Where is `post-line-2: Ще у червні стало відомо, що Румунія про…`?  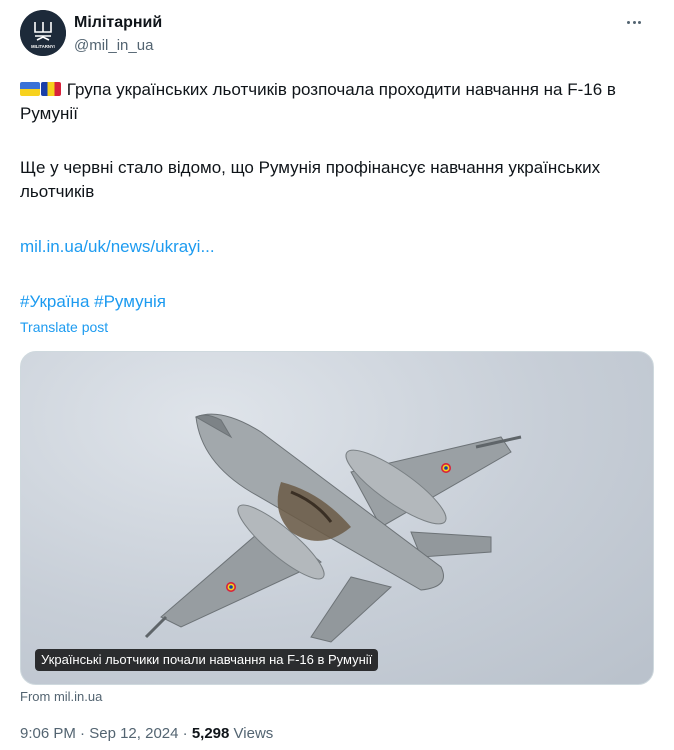
post-line-2: Ще у червні стало відомо, що Румунія про… is located at coordinates (310, 179).